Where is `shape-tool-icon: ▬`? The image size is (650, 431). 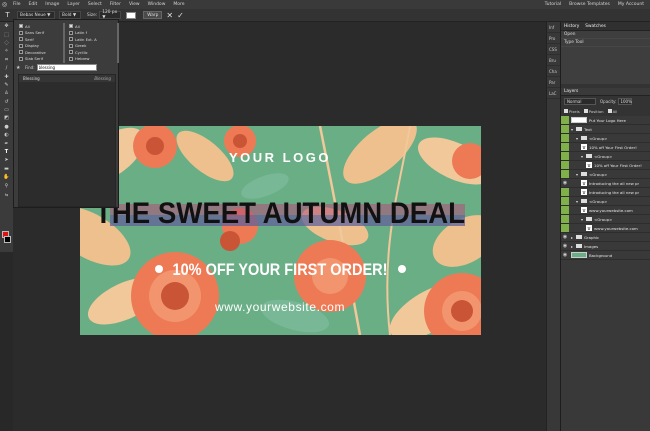
shape-tool-icon: ▬ is located at coordinates (6, 169).